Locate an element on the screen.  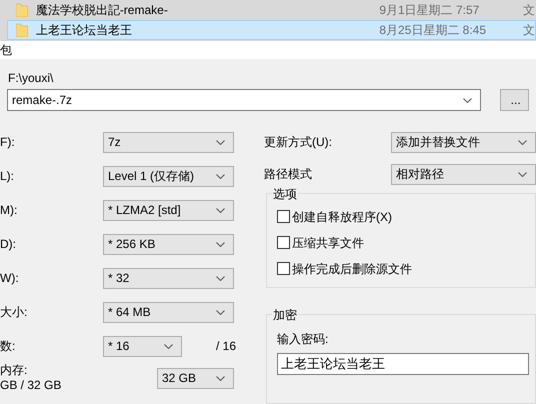
threads-label: 数: is located at coordinates (8, 346).